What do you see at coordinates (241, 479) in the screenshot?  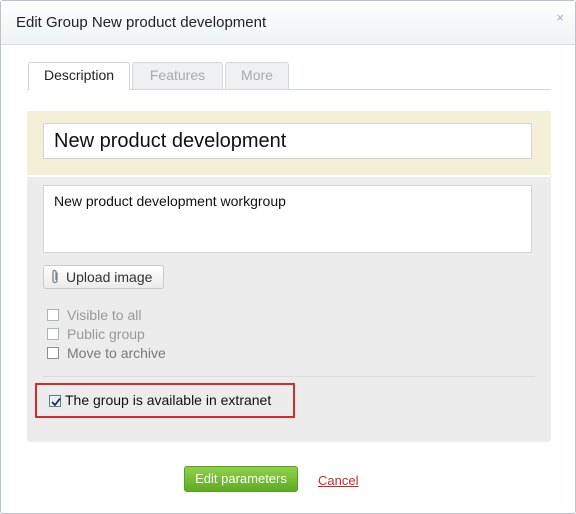 I see `edit-parameters-button: Edit parameters` at bounding box center [241, 479].